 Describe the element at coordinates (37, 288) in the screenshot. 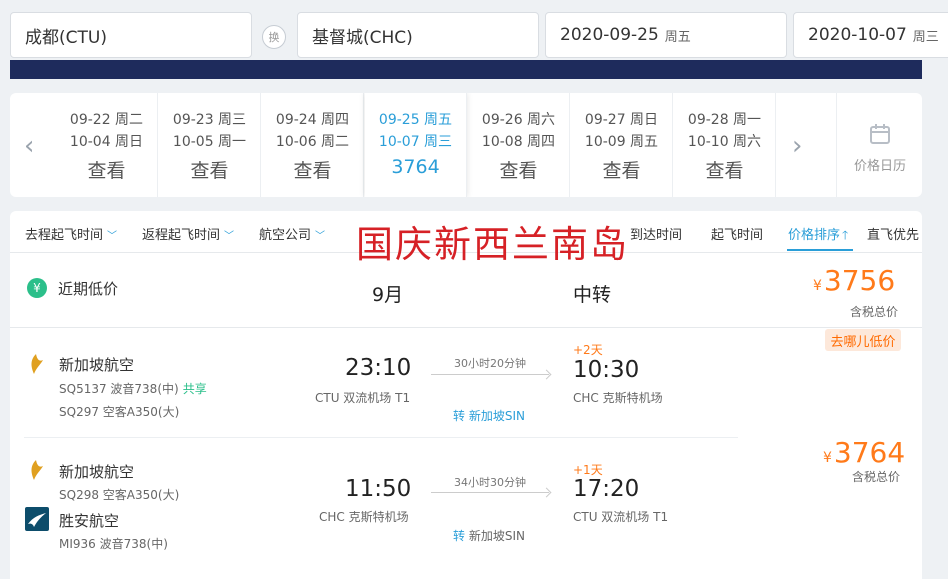

I see `yen-badge-icon: ¥` at that location.